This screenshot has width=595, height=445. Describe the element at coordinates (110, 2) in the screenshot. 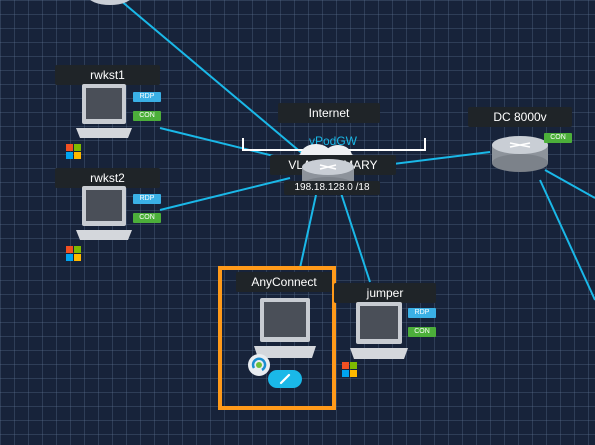

I see `cloud-icon` at that location.